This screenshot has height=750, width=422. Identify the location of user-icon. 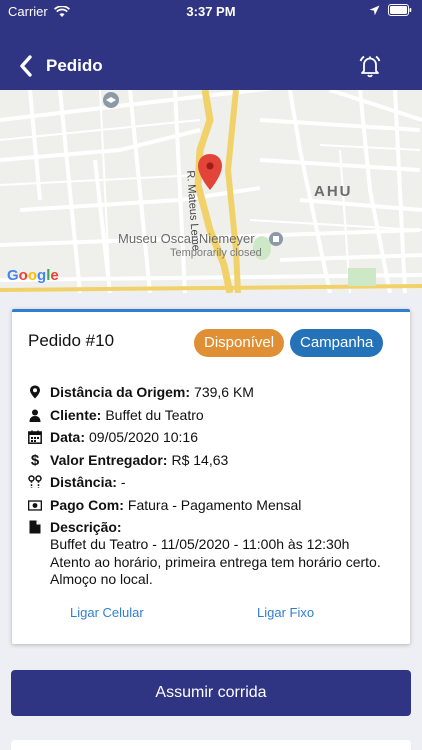
(35, 415).